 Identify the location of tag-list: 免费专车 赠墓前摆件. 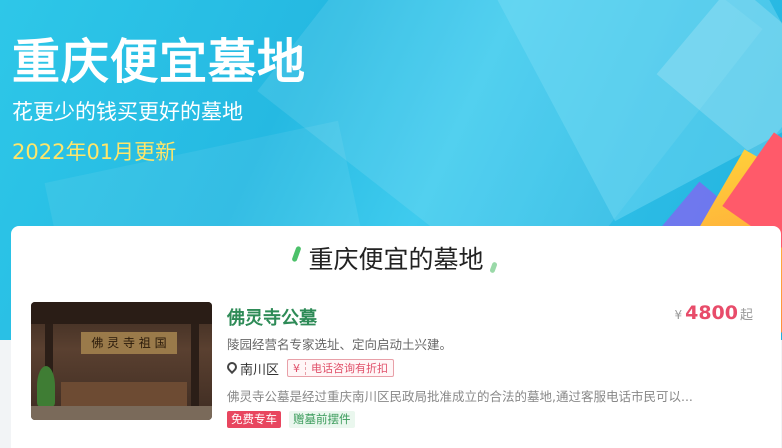
(291, 419).